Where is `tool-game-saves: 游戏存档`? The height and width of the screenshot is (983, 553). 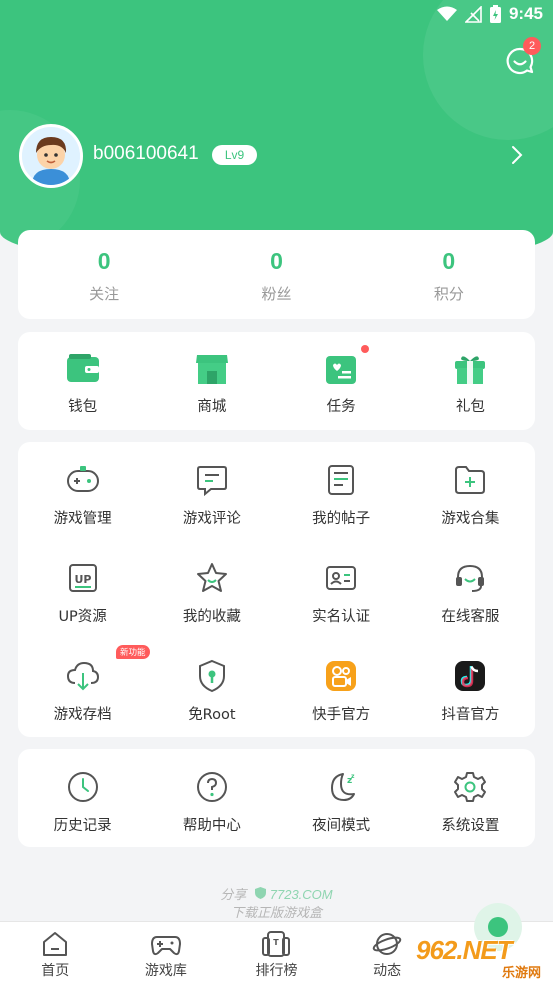 tool-game-saves: 游戏存档 is located at coordinates (82, 707).